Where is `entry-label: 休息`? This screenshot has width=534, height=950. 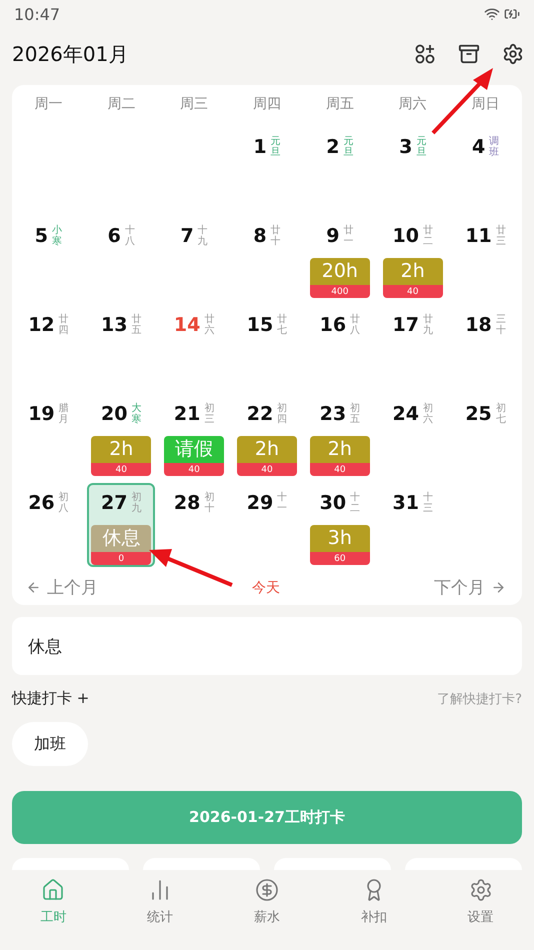 entry-label: 休息 is located at coordinates (121, 538).